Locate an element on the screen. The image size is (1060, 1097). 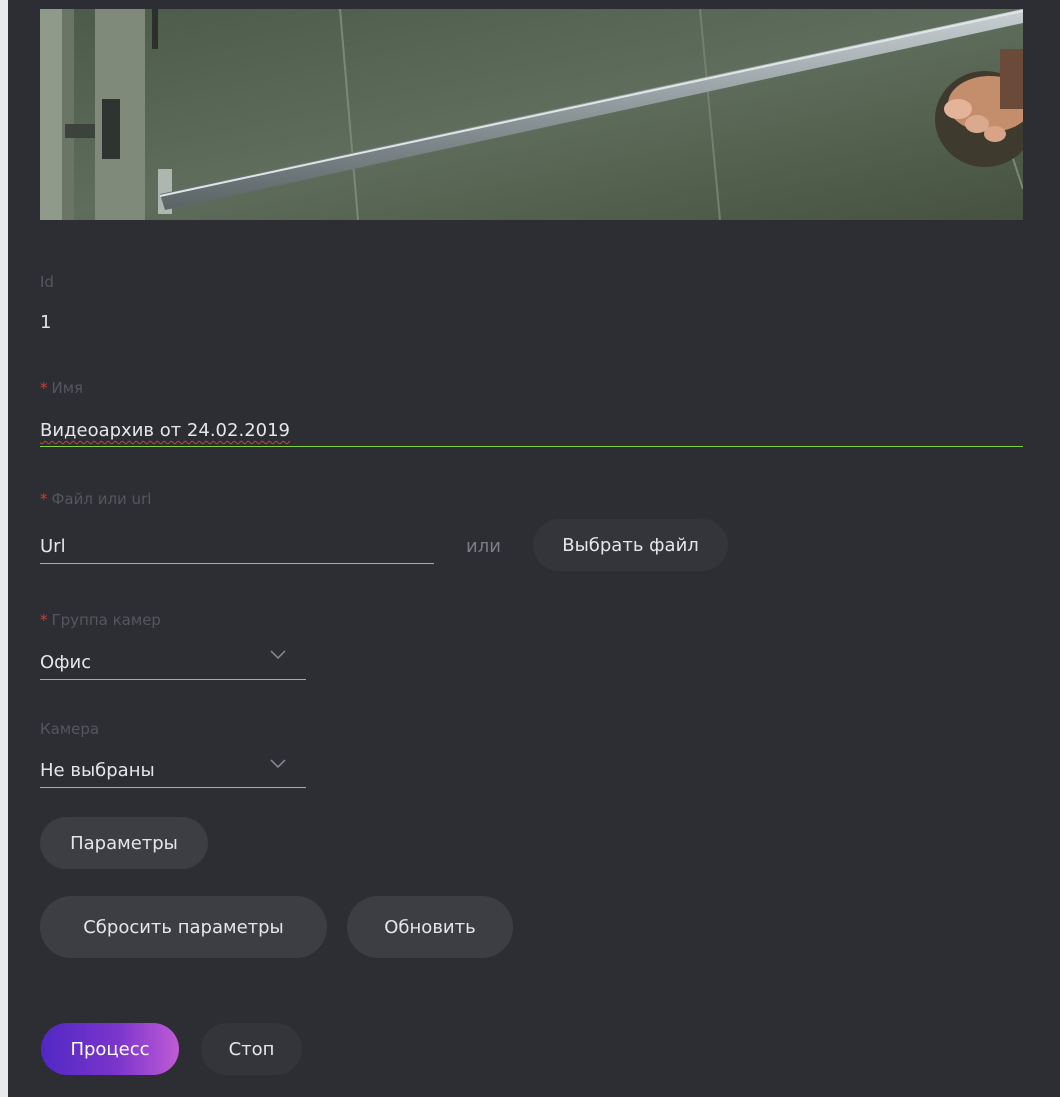
refresh-button: Обновить is located at coordinates (430, 927).